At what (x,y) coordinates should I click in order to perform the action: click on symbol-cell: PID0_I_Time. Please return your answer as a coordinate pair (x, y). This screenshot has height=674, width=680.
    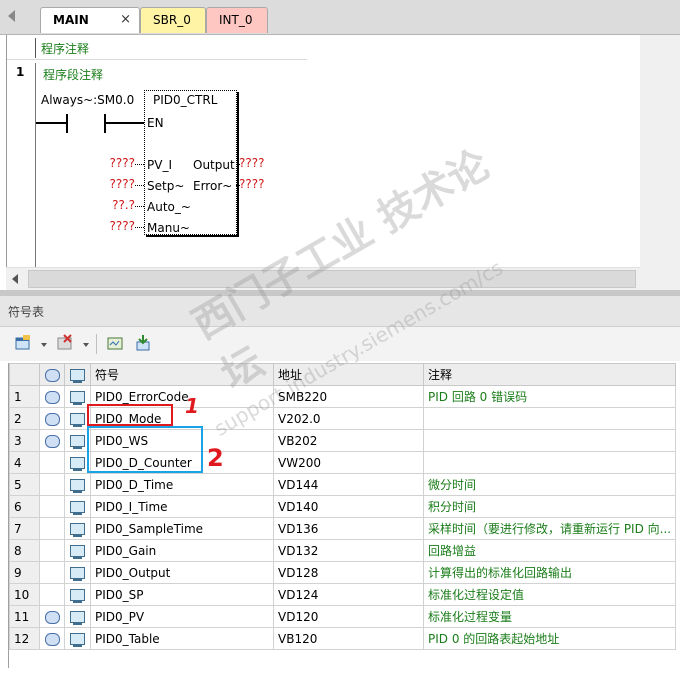
    Looking at the image, I should click on (182, 506).